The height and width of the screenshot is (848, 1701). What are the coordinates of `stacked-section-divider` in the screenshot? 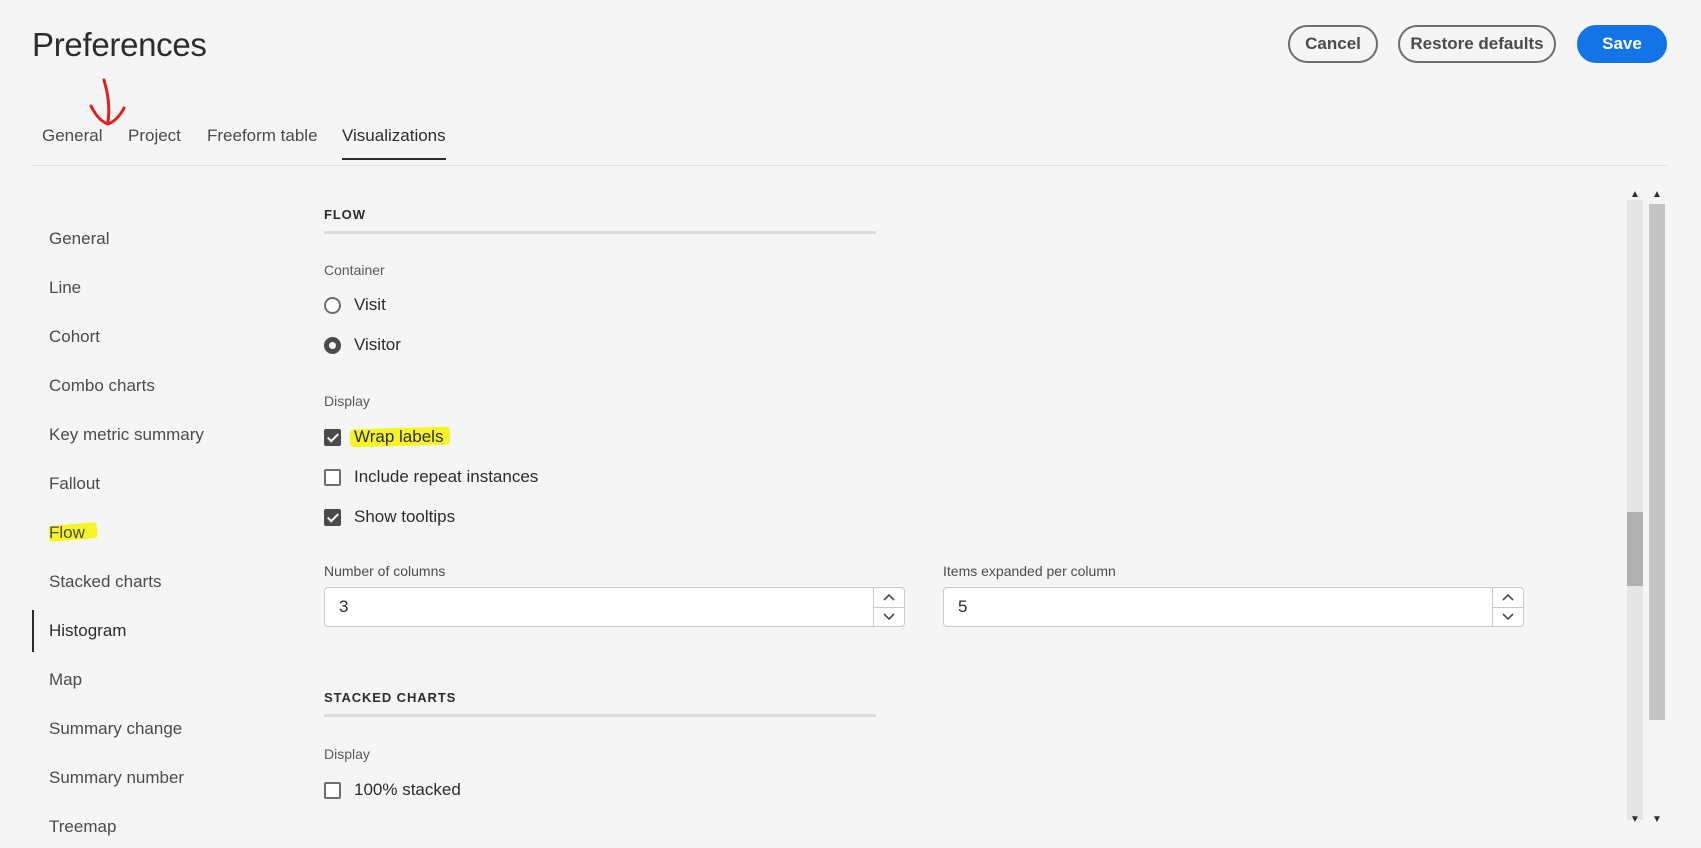 It's located at (600, 715).